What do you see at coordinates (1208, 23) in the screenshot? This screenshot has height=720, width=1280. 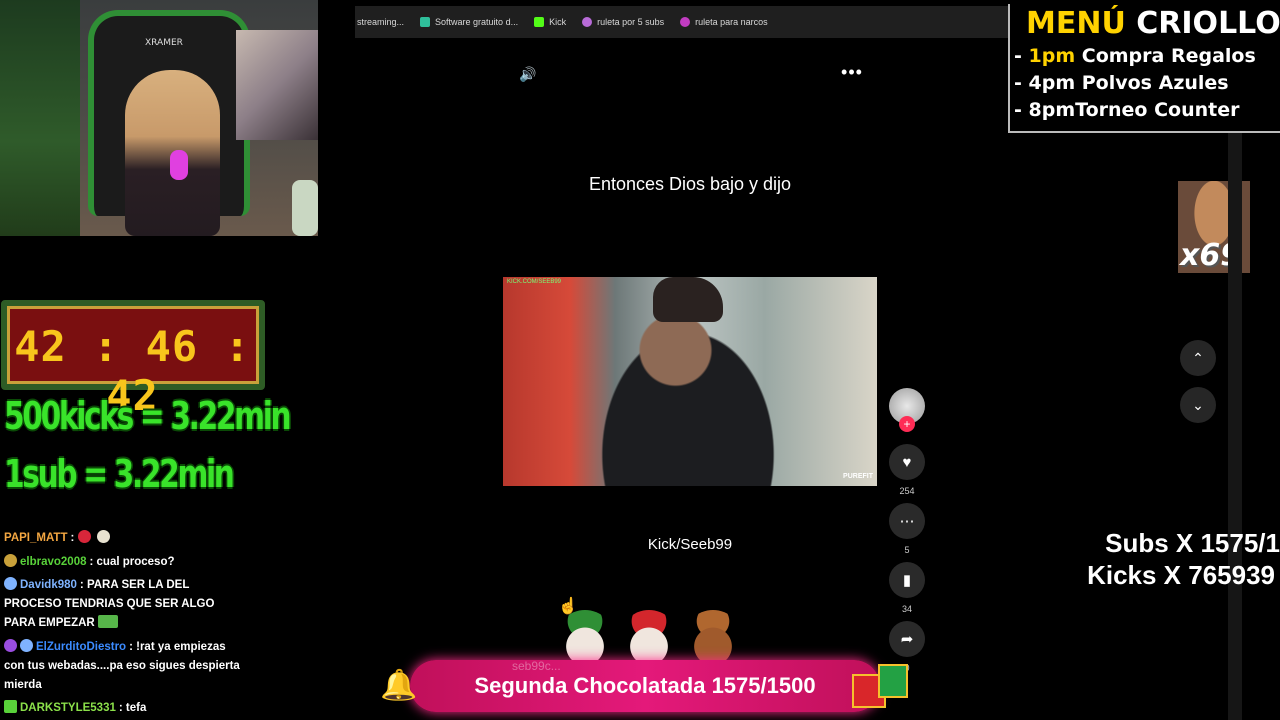 I see `menu-title-white: CRIOLLO` at bounding box center [1208, 23].